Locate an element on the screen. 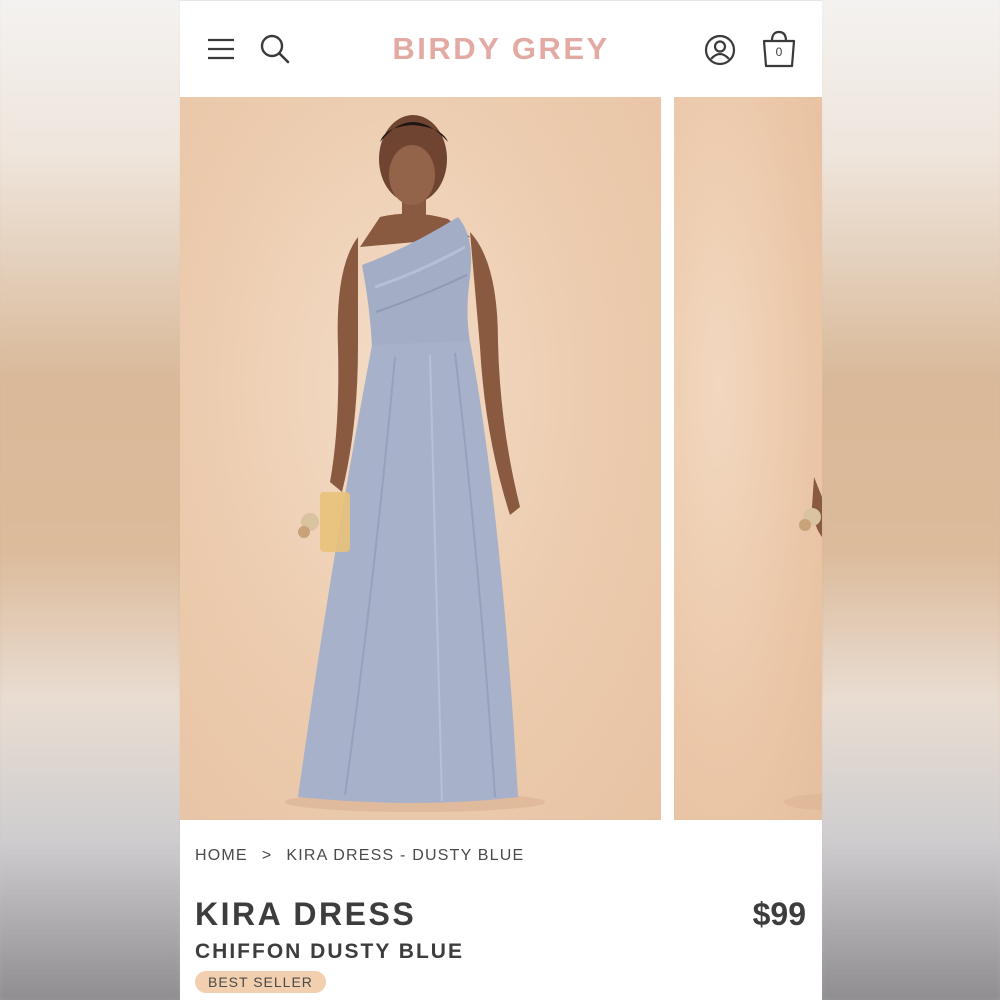  shopping-bag-icon: 0 is located at coordinates (779, 49).